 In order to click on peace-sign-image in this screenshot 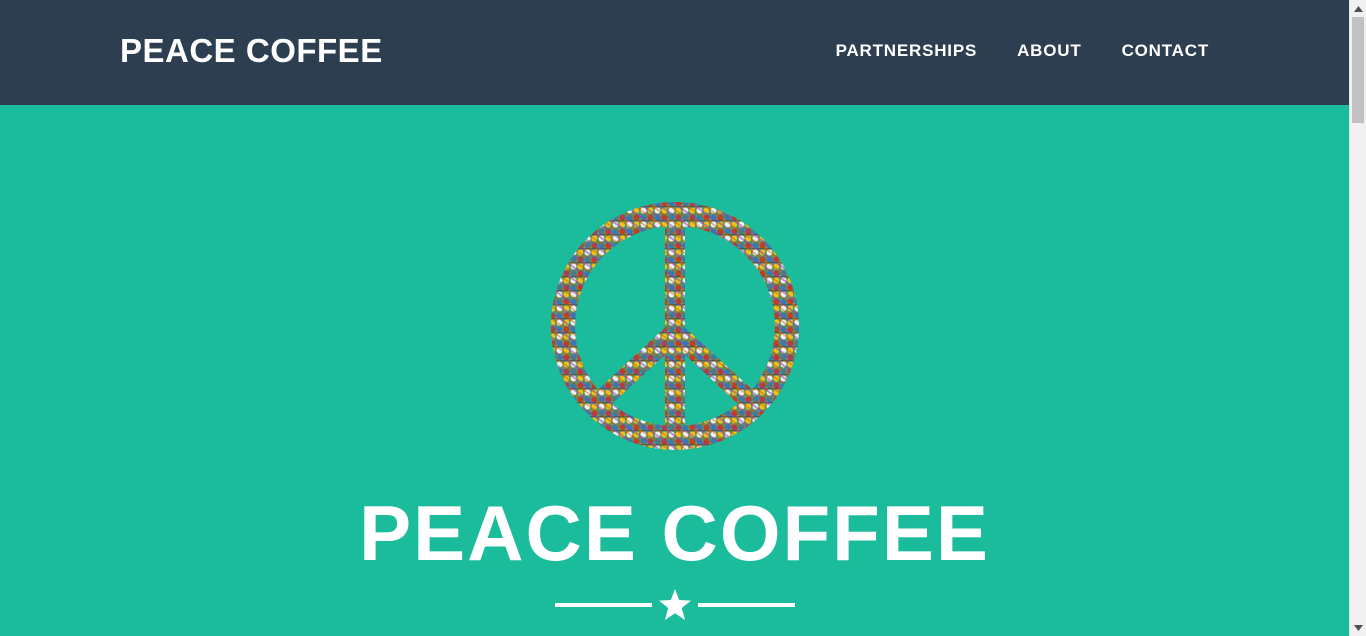, I will do `click(675, 326)`.